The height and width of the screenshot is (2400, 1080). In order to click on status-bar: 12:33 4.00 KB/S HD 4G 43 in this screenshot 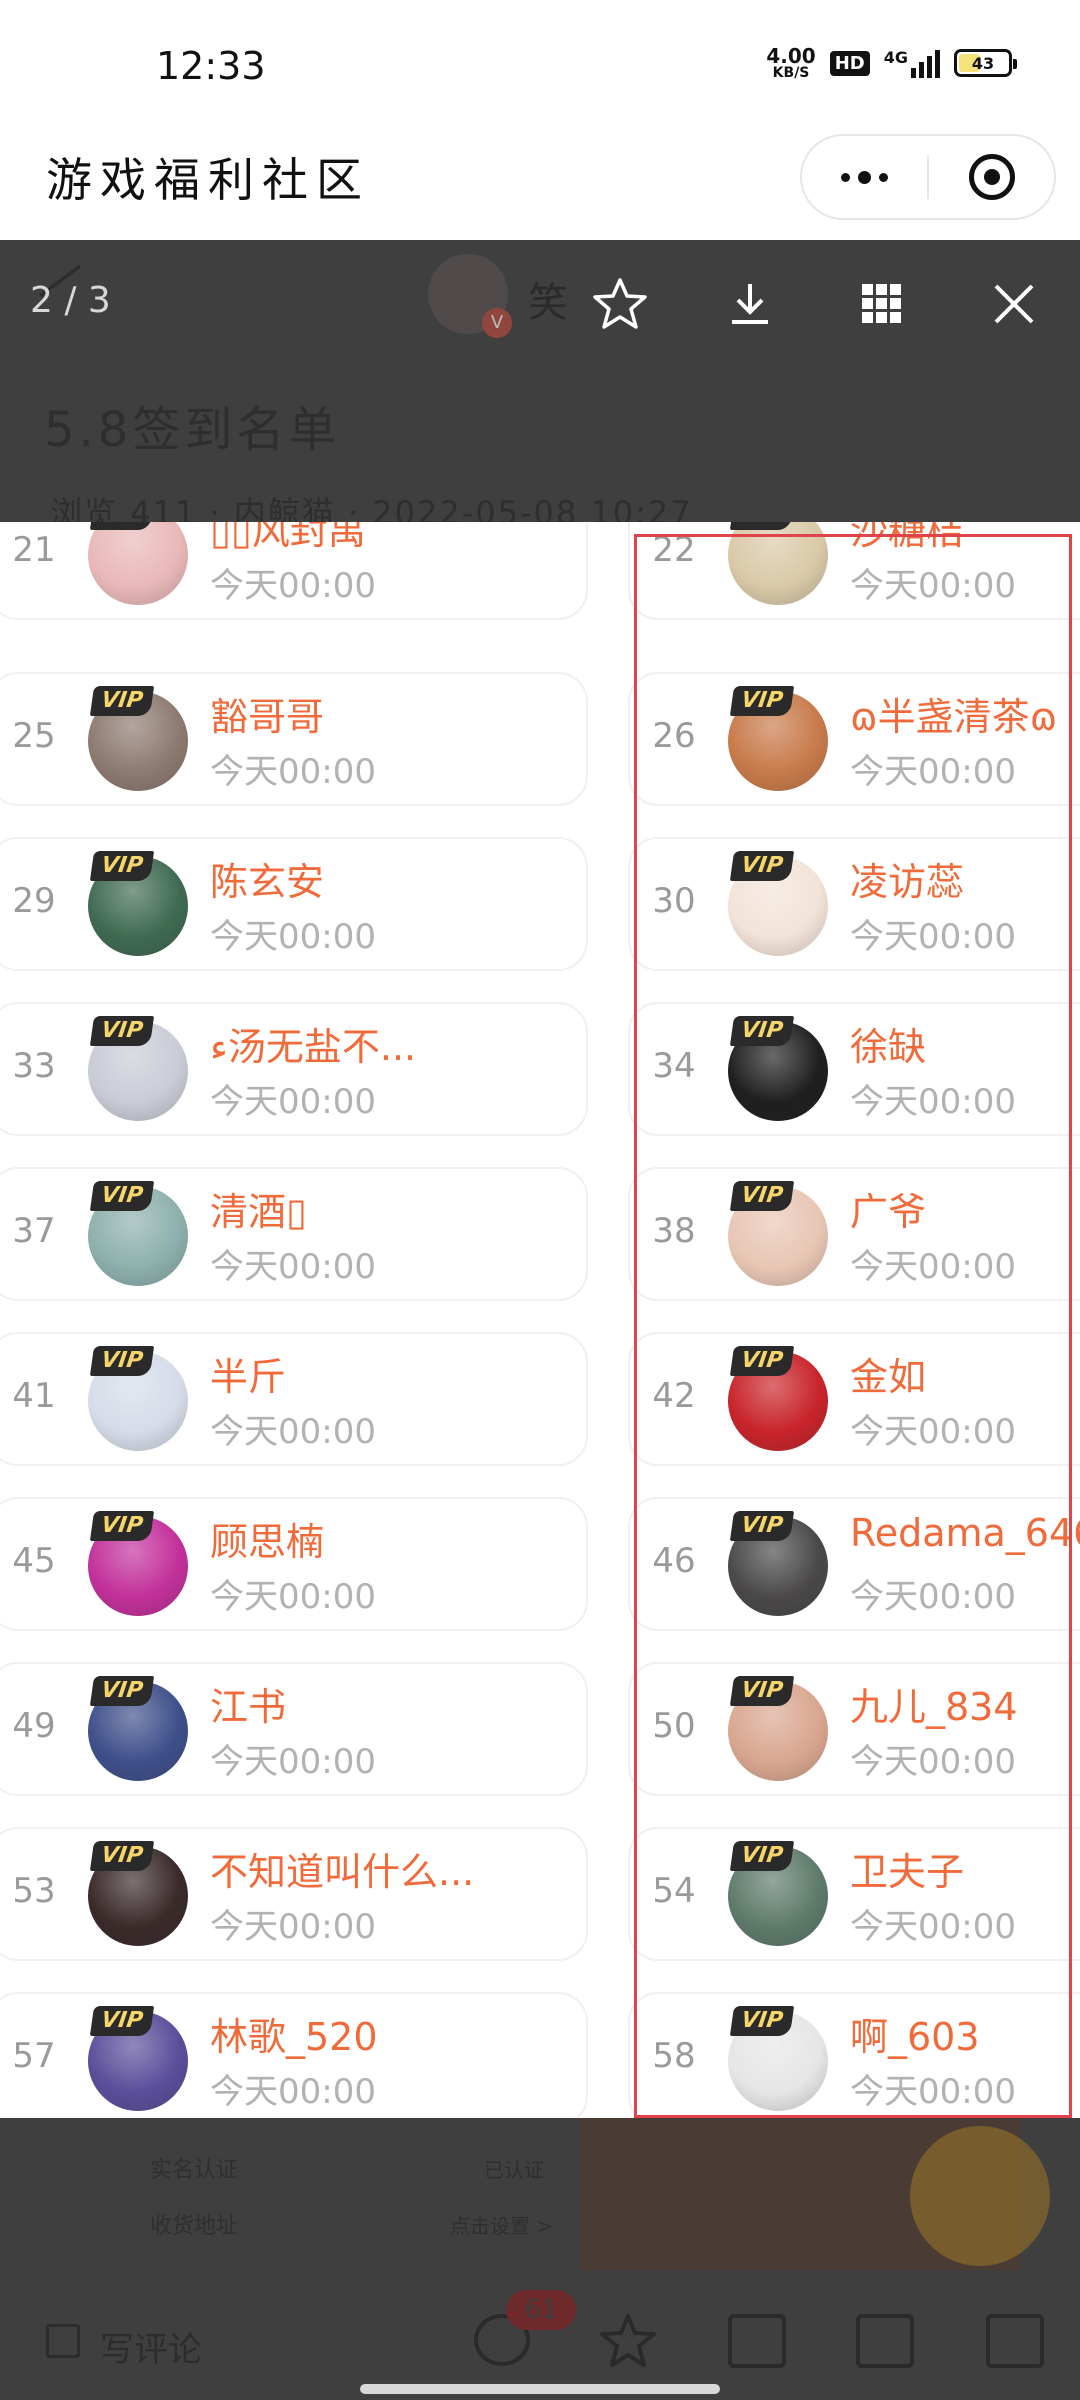, I will do `click(540, 65)`.